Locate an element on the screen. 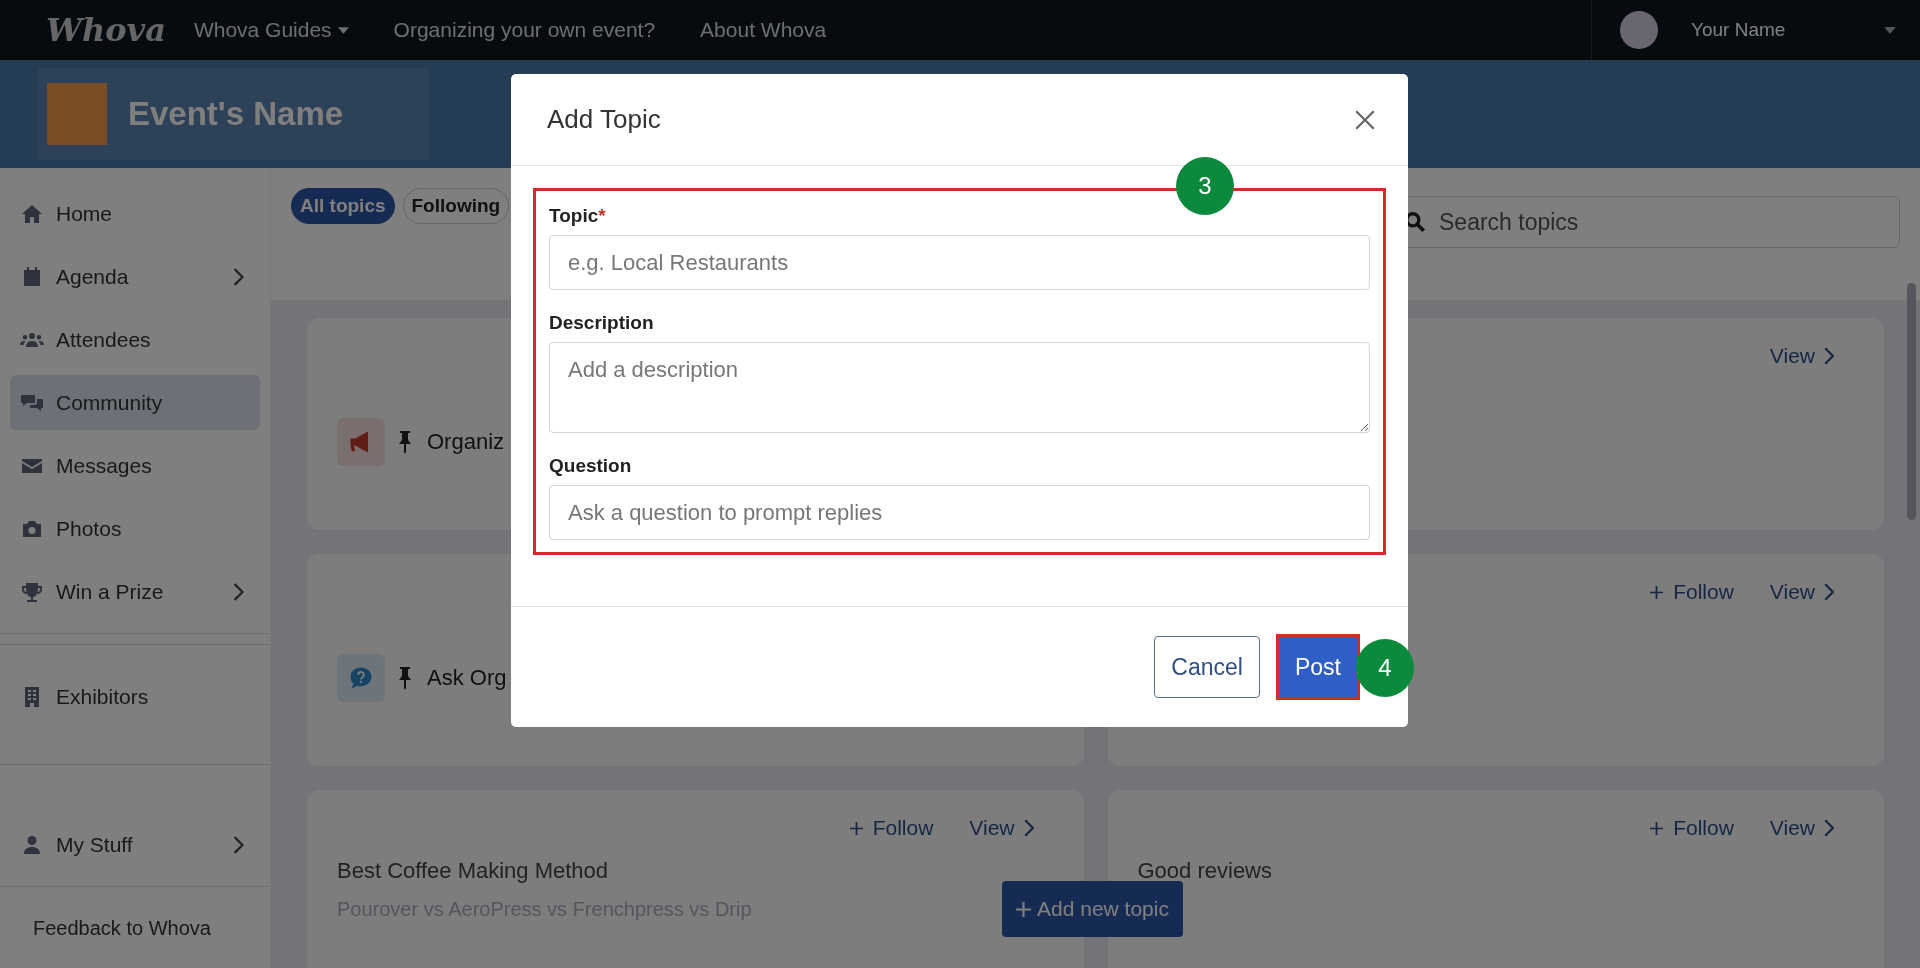 The width and height of the screenshot is (1920, 968). topic-title: Best Coffee Making Method is located at coordinates (473, 871).